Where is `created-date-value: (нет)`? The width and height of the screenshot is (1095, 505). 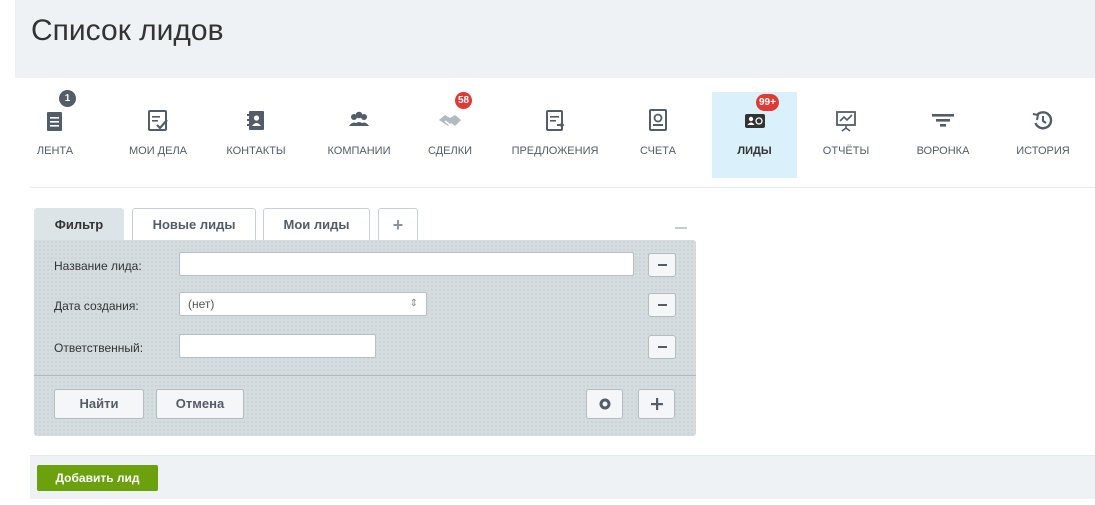
created-date-value: (нет) is located at coordinates (201, 304).